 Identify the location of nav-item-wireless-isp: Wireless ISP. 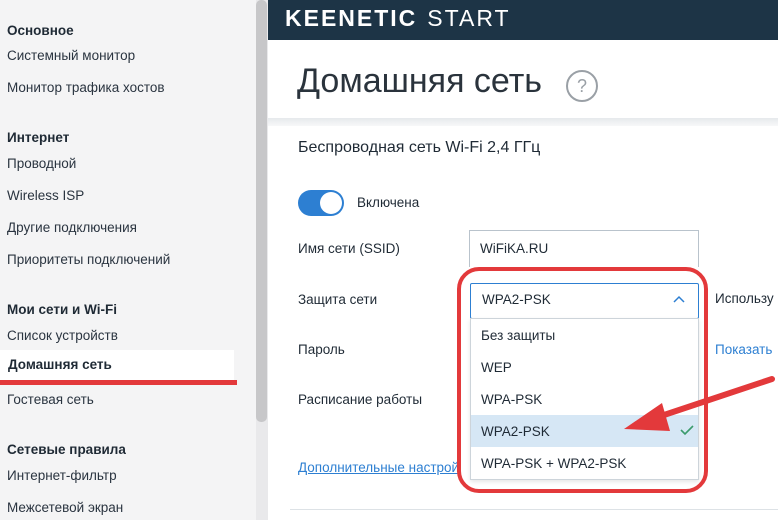
(45, 195).